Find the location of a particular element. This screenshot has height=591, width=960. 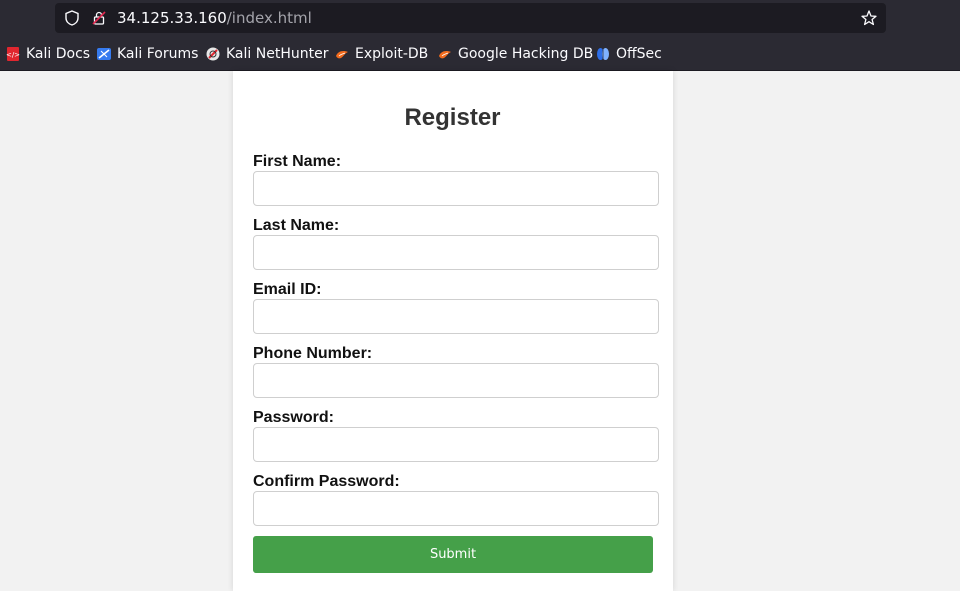

bookmark-google-hacking-db: Google Hacking DB is located at coordinates (515, 54).